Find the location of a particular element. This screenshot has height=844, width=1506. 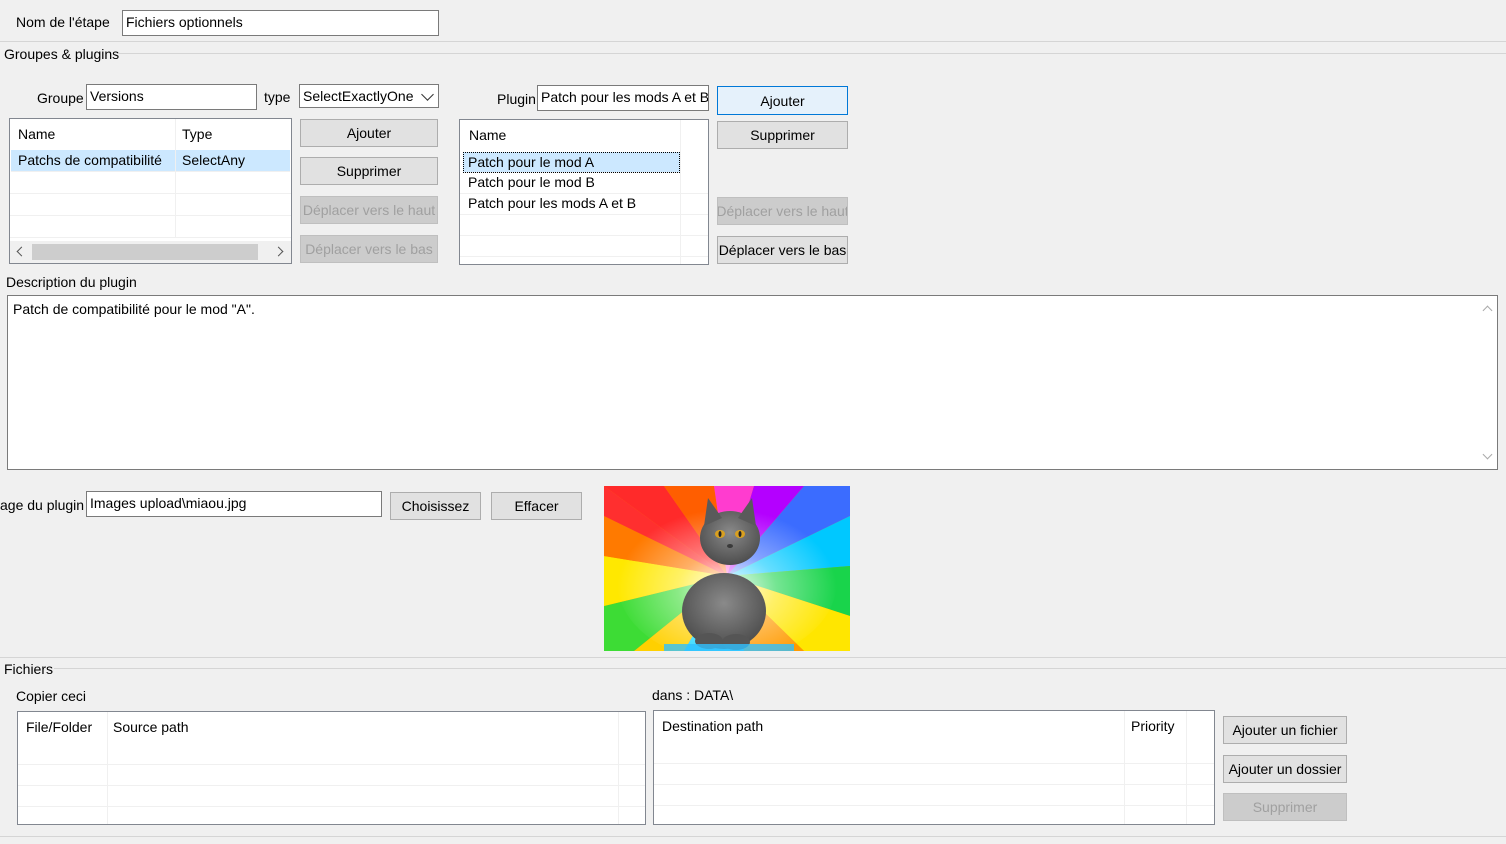

choose-image-button: Choisissez is located at coordinates (435, 506).